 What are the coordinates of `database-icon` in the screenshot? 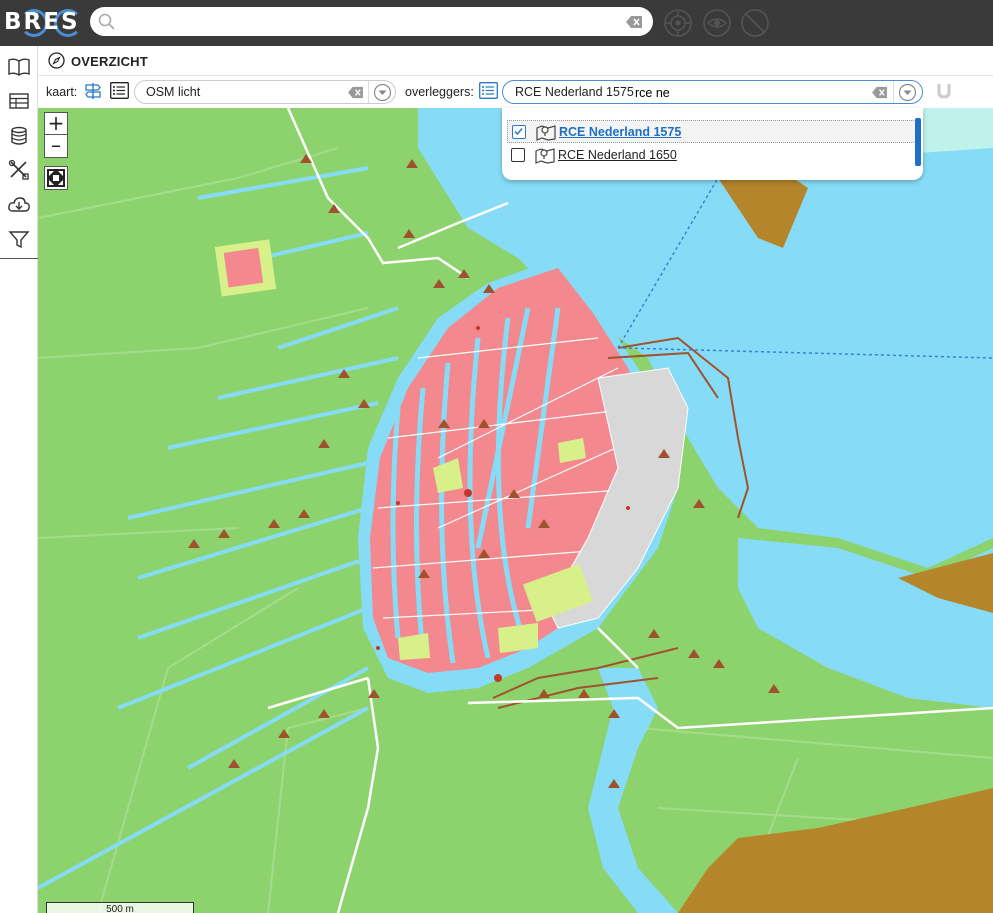 It's located at (19, 136).